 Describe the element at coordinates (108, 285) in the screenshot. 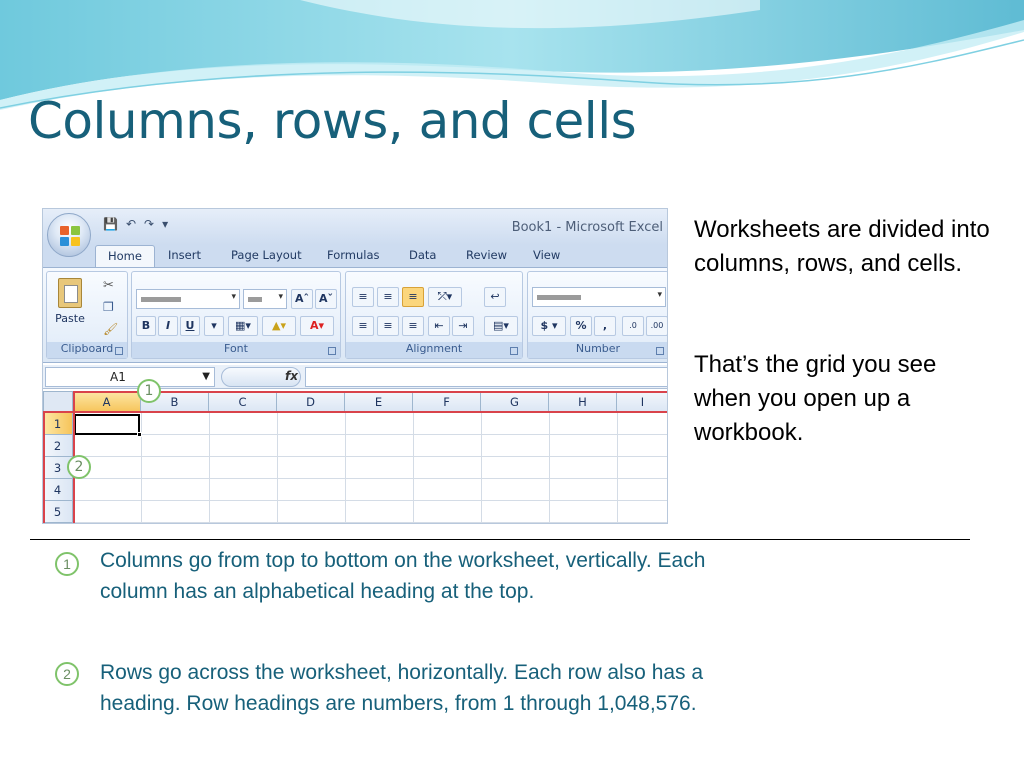

I see `cut-icon: ✂` at that location.